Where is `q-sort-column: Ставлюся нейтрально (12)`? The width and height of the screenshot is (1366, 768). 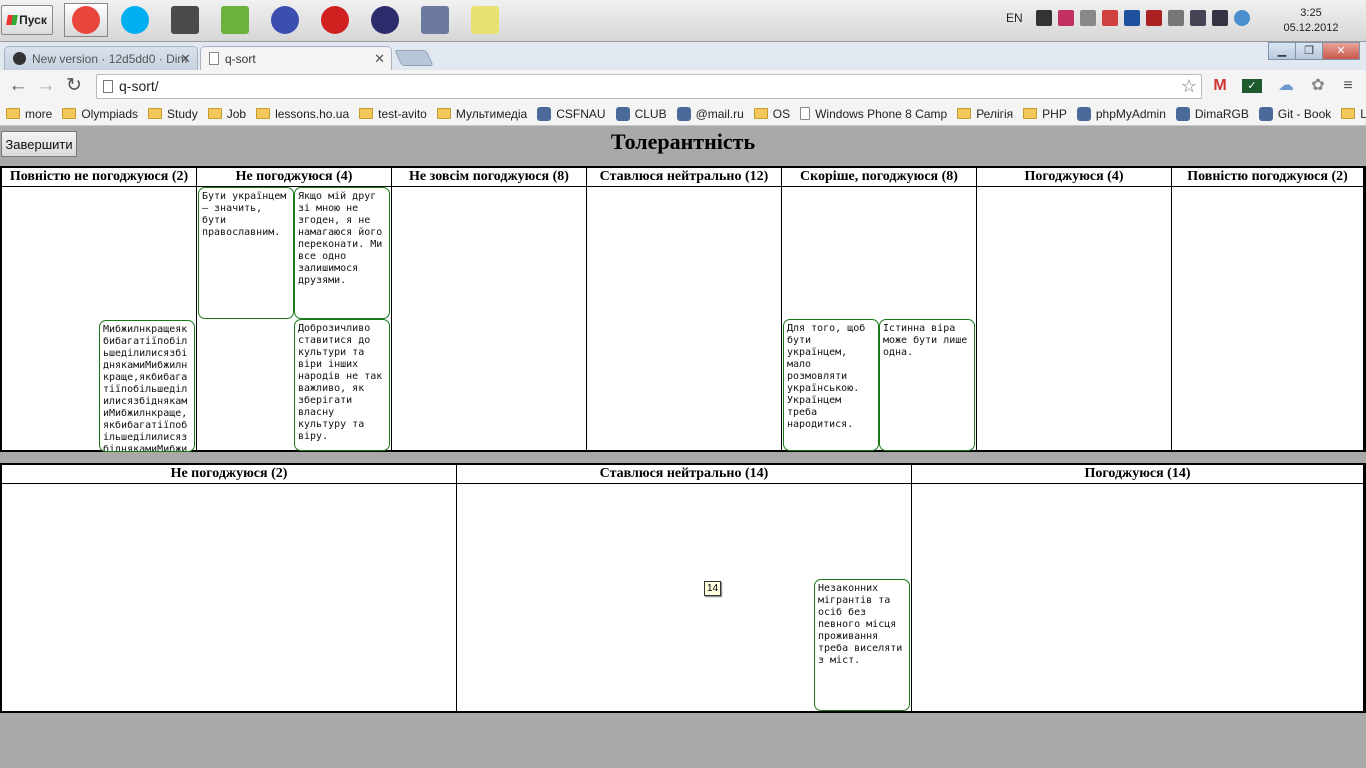
q-sort-column: Ставлюся нейтрально (12) is located at coordinates (684, 309).